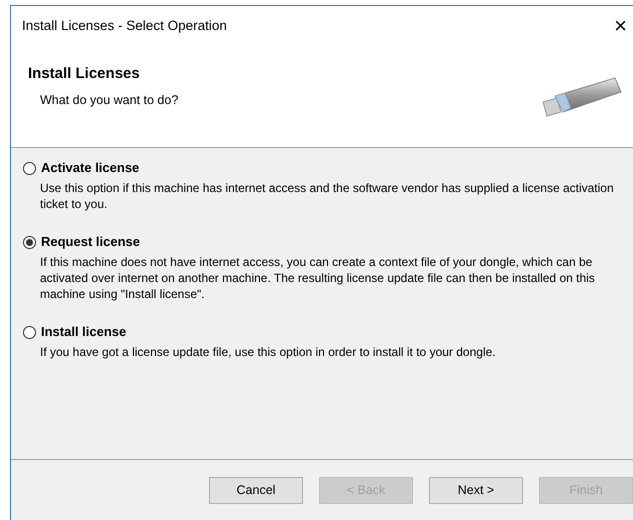 This screenshot has height=520, width=633. Describe the element at coordinates (84, 74) in the screenshot. I see `header-title: Install Licenses` at that location.